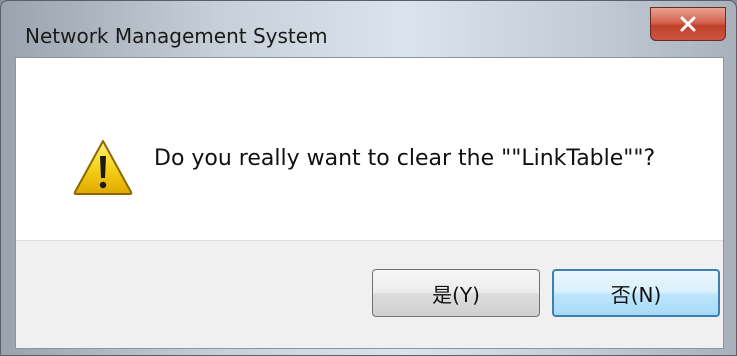 This screenshot has width=737, height=356. Describe the element at coordinates (176, 36) in the screenshot. I see `window-title: Network Management System` at that location.